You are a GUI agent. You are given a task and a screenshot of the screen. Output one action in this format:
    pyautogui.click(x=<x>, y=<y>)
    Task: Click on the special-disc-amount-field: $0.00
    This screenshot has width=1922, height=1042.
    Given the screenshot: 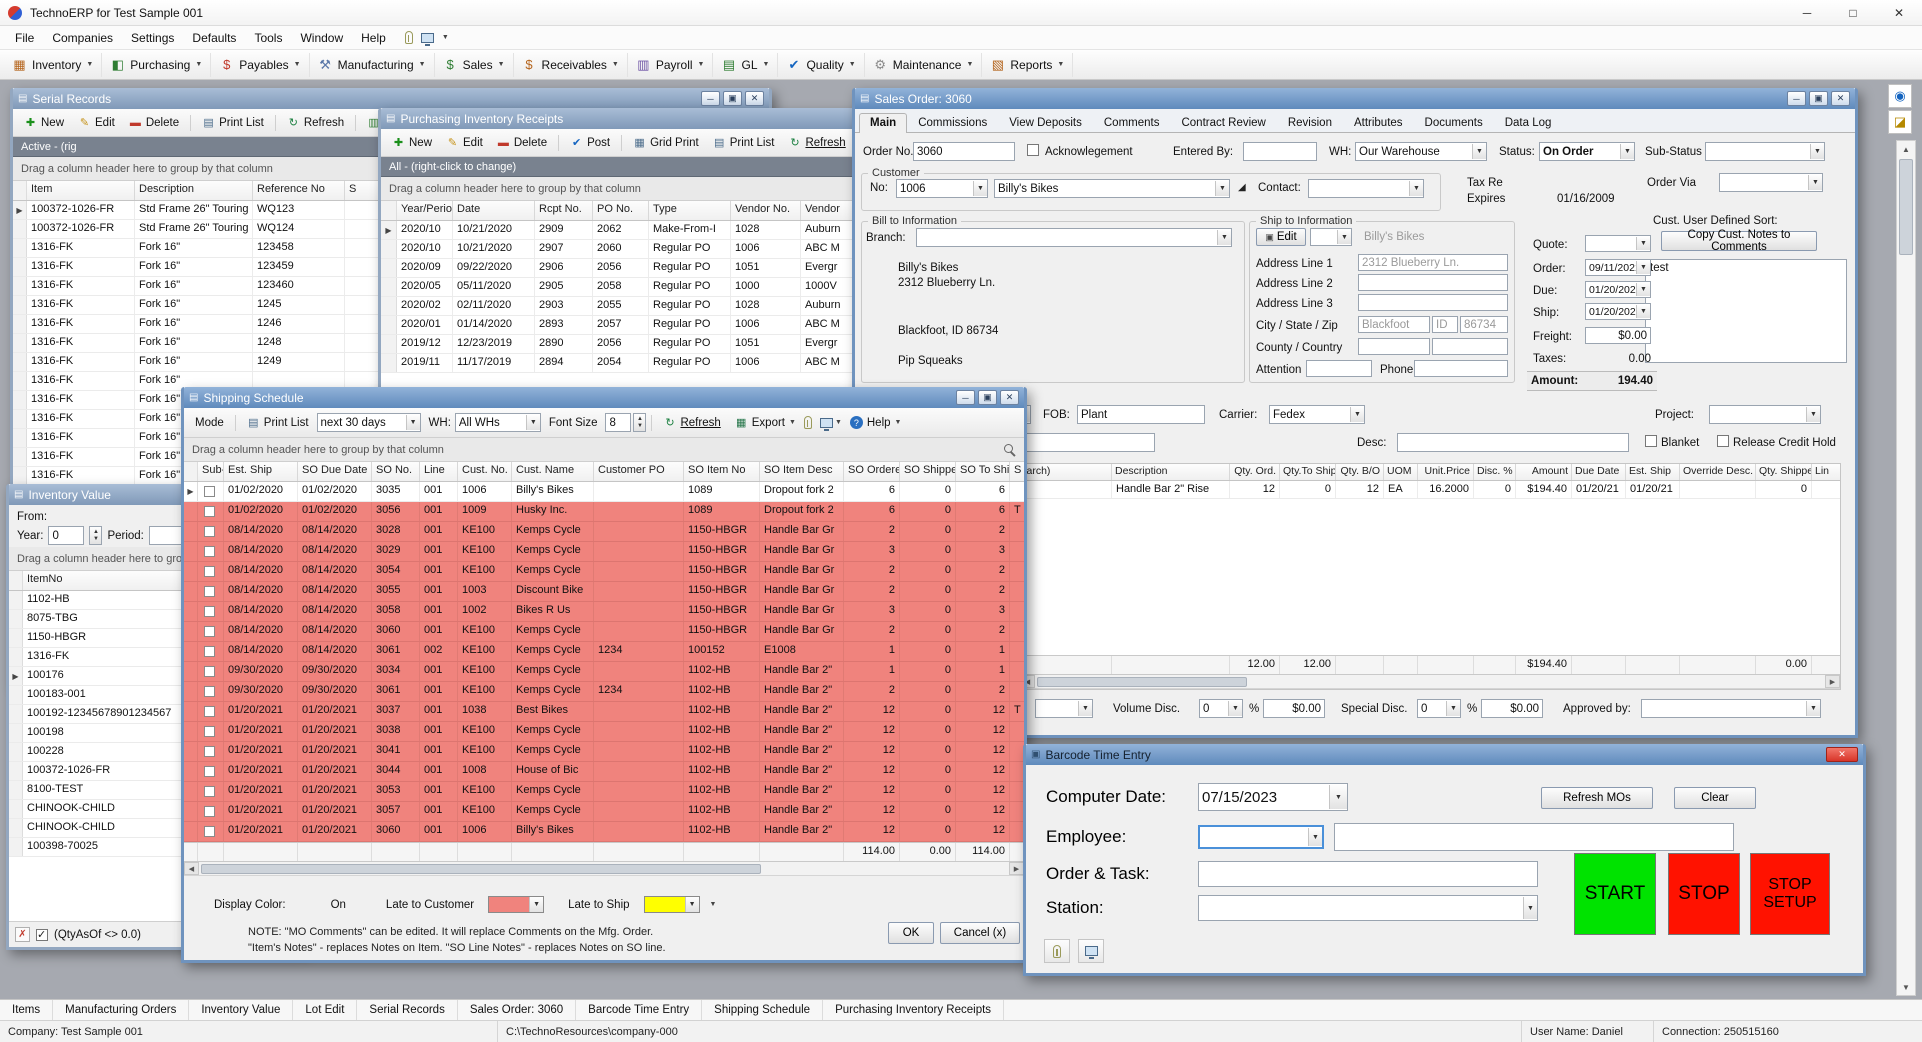 What is the action you would take?
    pyautogui.click(x=1512, y=708)
    